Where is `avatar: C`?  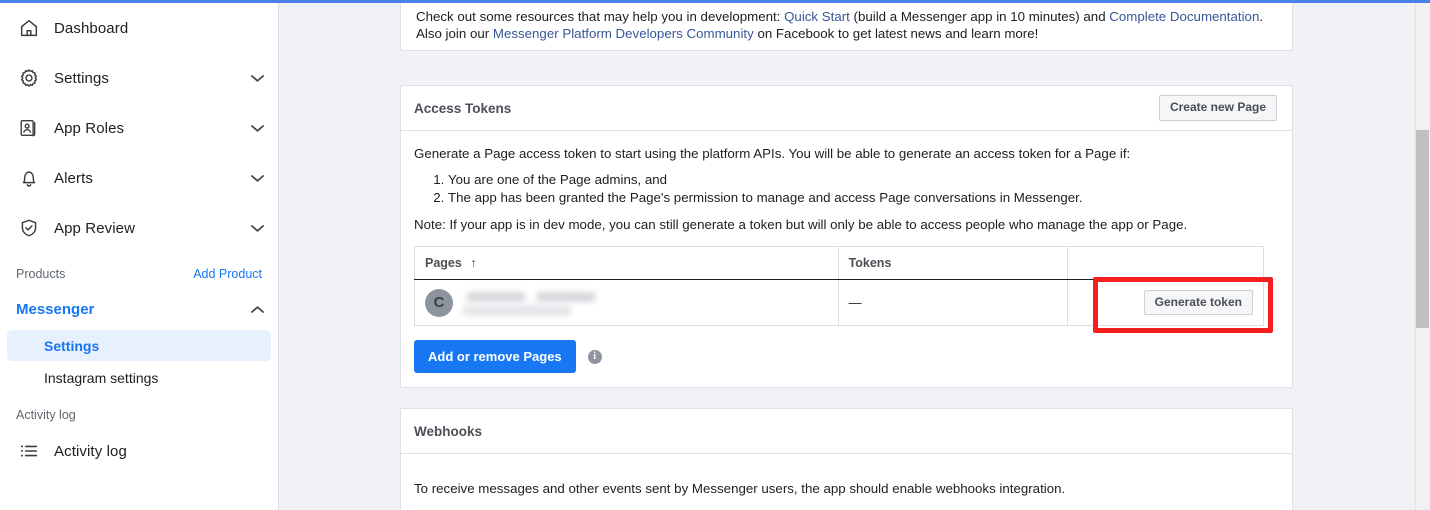 avatar: C is located at coordinates (439, 302).